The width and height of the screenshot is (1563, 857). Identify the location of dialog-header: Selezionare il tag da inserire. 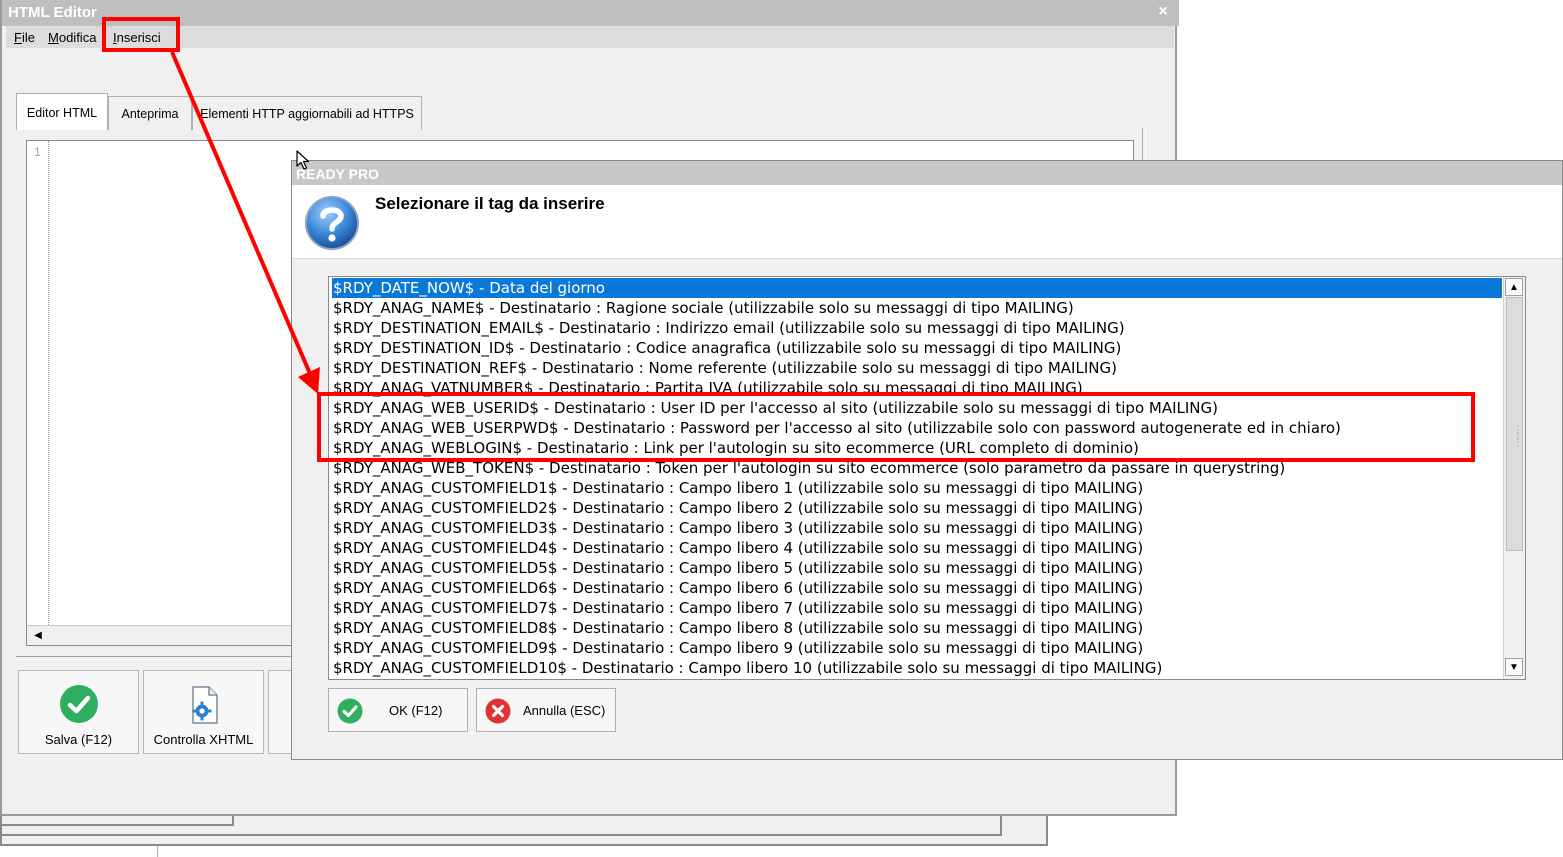
(927, 222).